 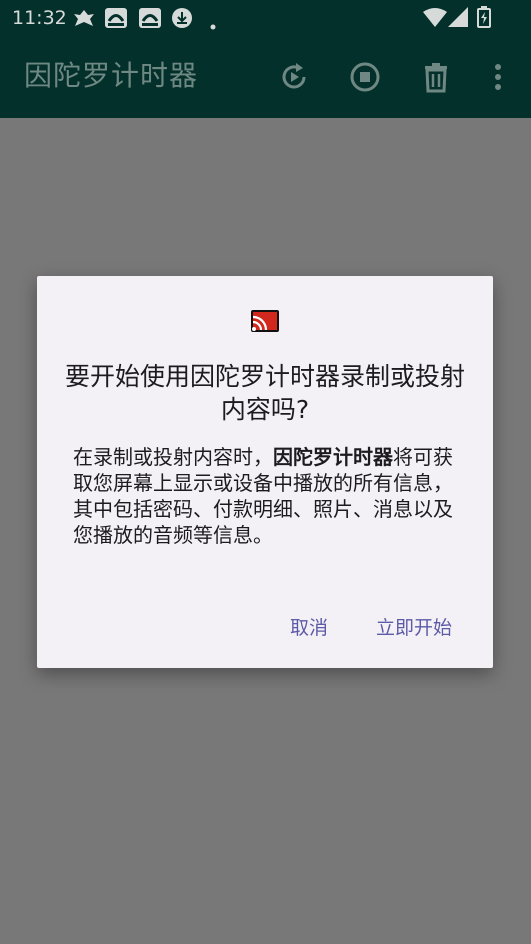 What do you see at coordinates (182, 20) in the screenshot?
I see `download-icon` at bounding box center [182, 20].